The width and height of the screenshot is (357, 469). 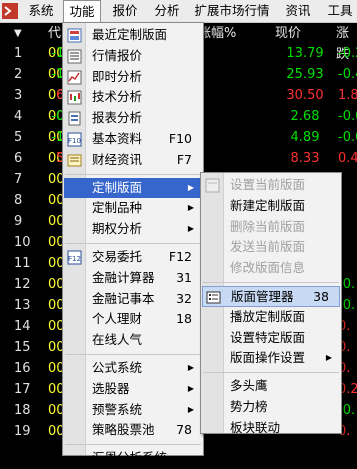 What do you see at coordinates (82, 11) in the screenshot?
I see `menu-function: 功能` at bounding box center [82, 11].